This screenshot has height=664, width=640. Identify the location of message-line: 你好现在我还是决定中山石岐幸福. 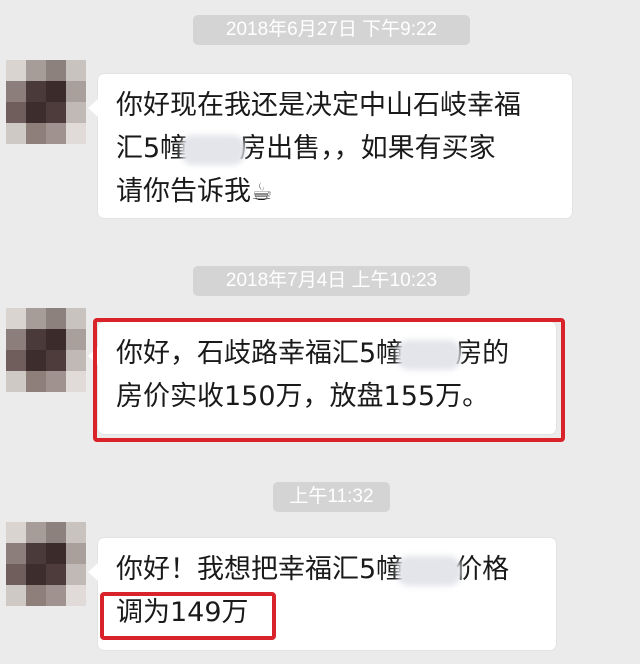
(318, 105).